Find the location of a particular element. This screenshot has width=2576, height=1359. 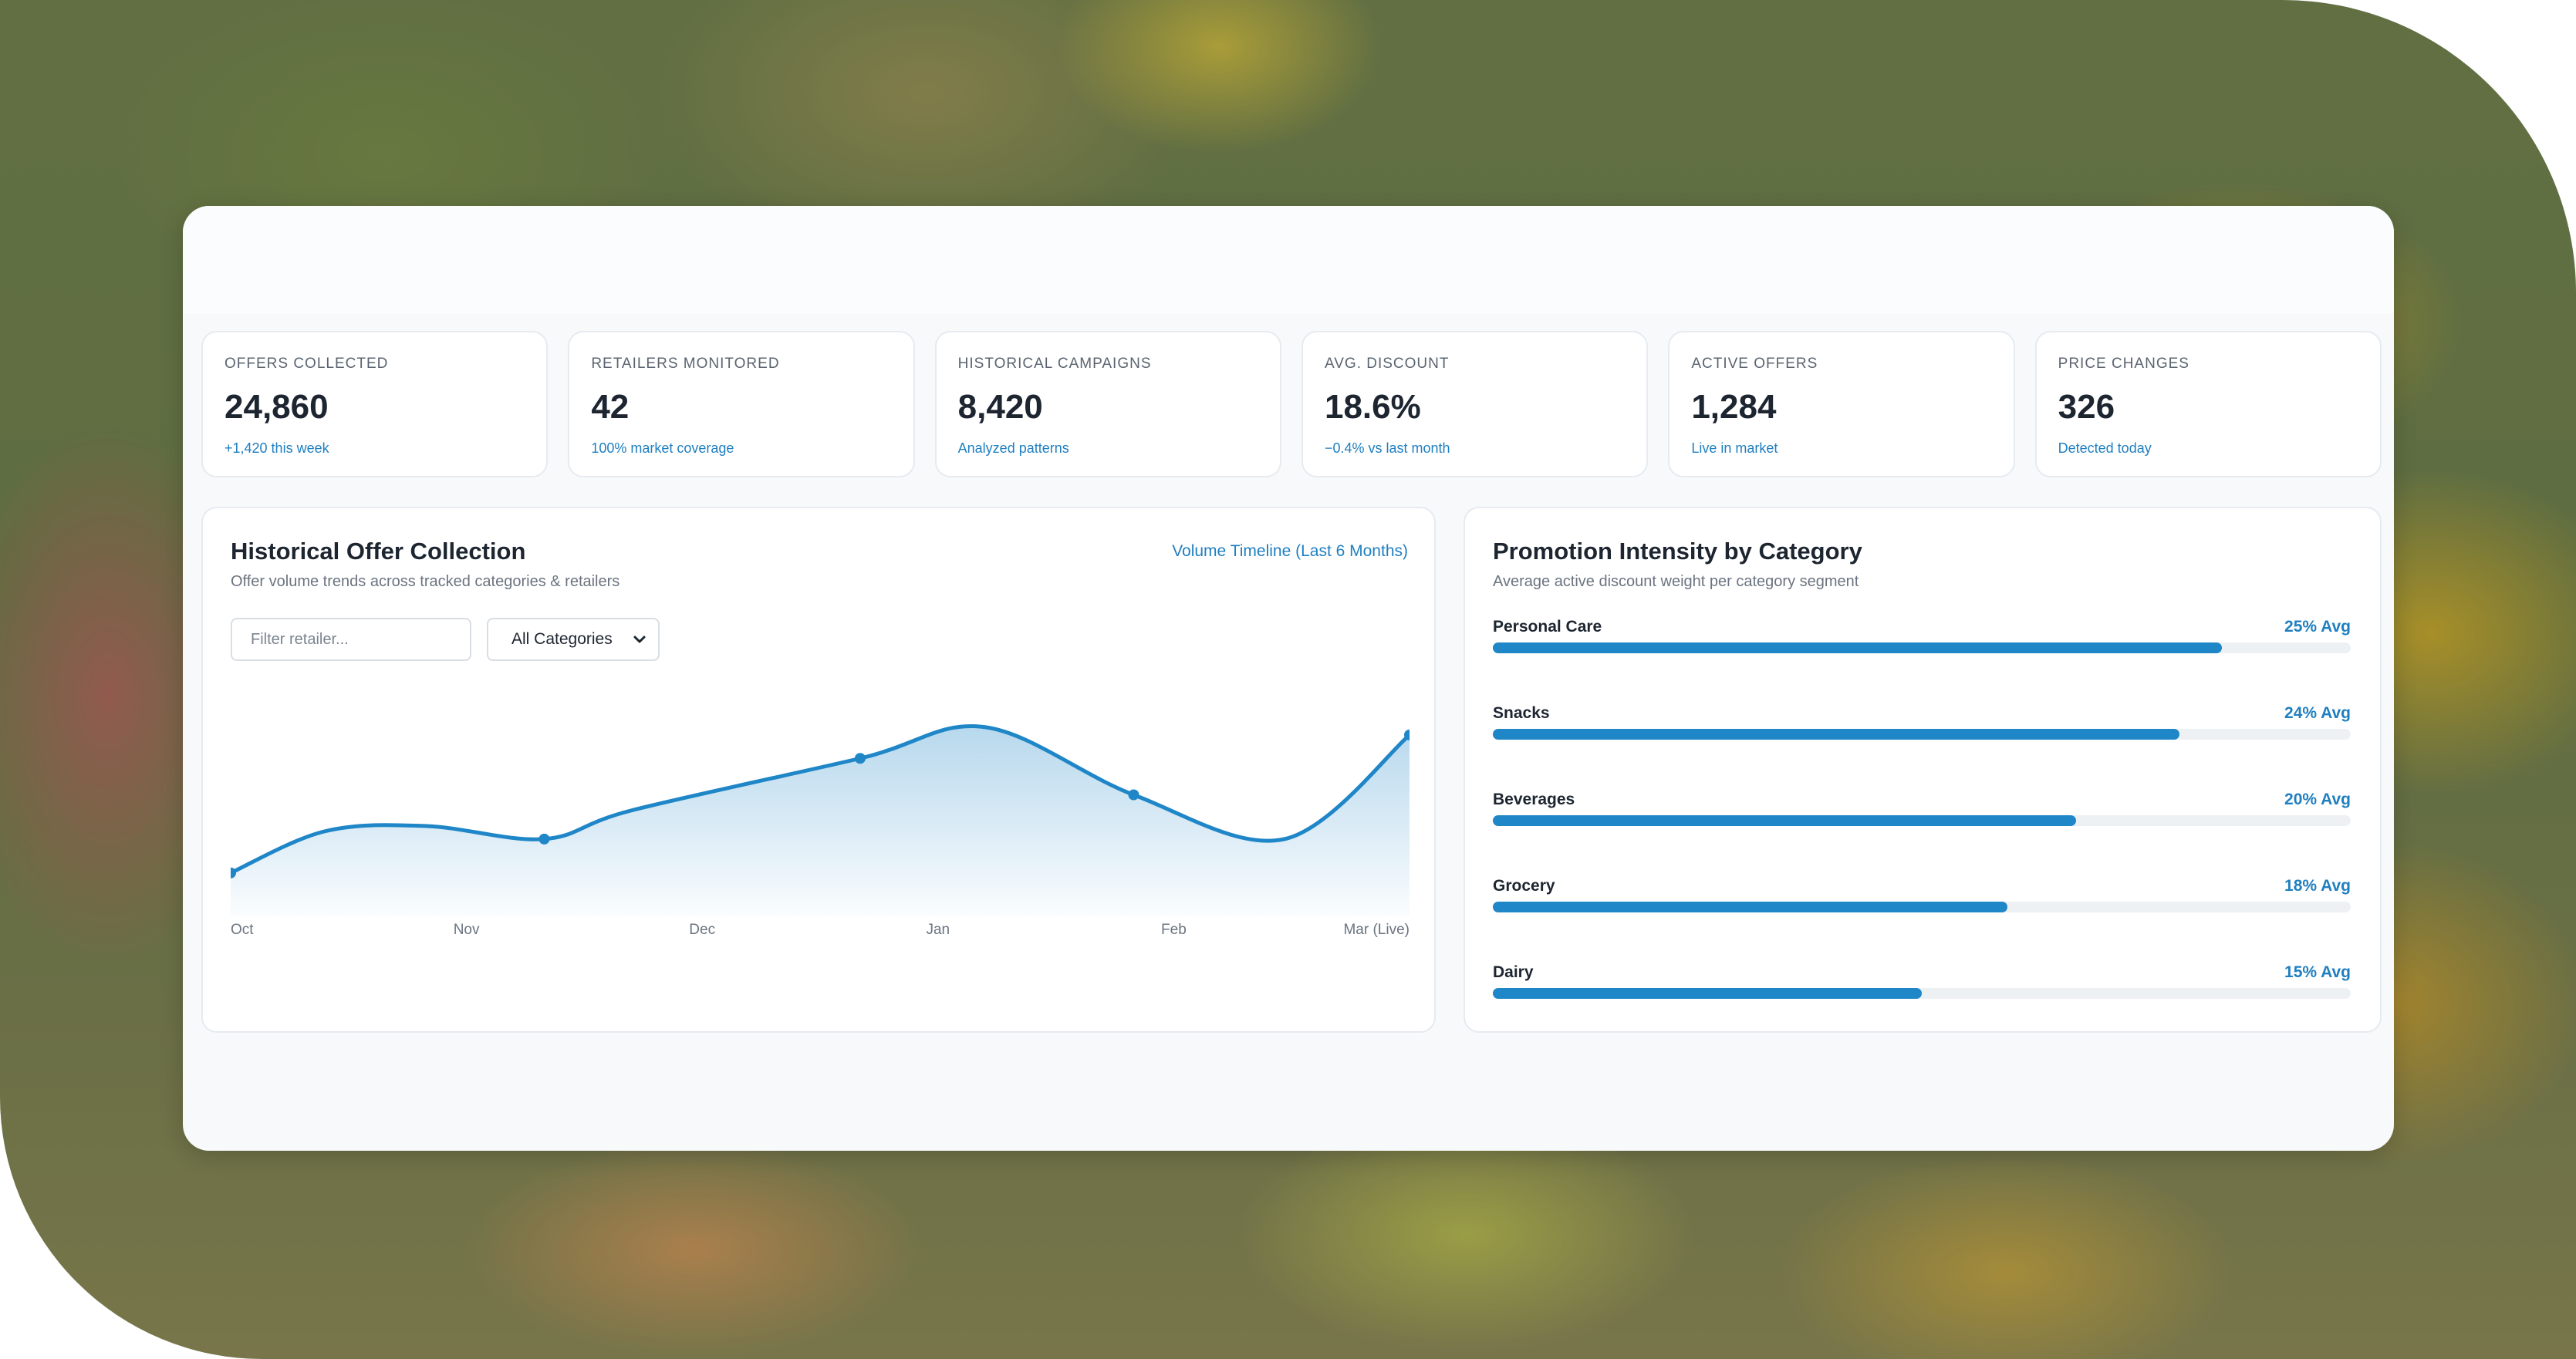

kpi-value: 24,860 is located at coordinates (277, 407).